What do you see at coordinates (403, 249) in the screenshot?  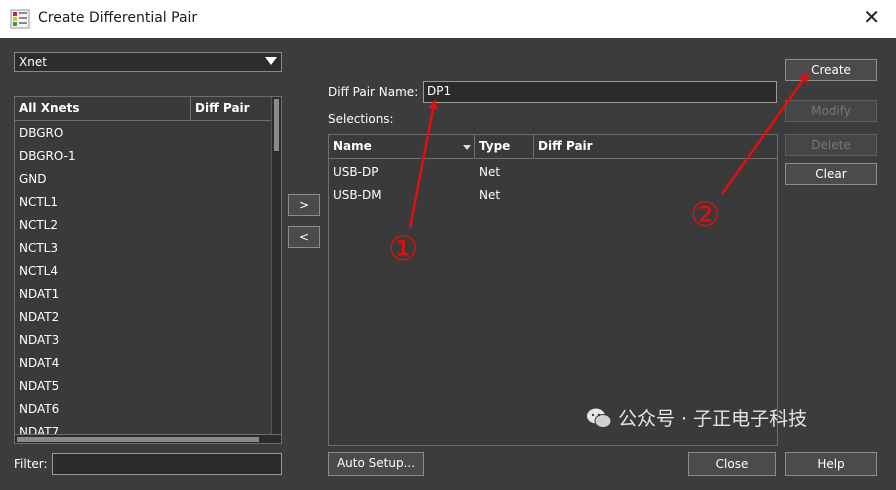 I see `annotation-marker-1: ①` at bounding box center [403, 249].